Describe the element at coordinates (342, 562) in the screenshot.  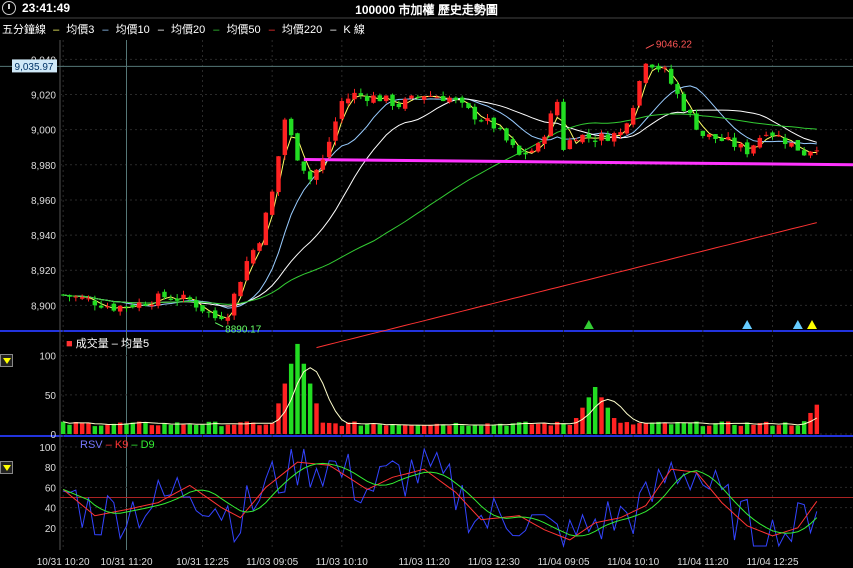
I see `x-tick-label: 11/03 10:10` at that location.